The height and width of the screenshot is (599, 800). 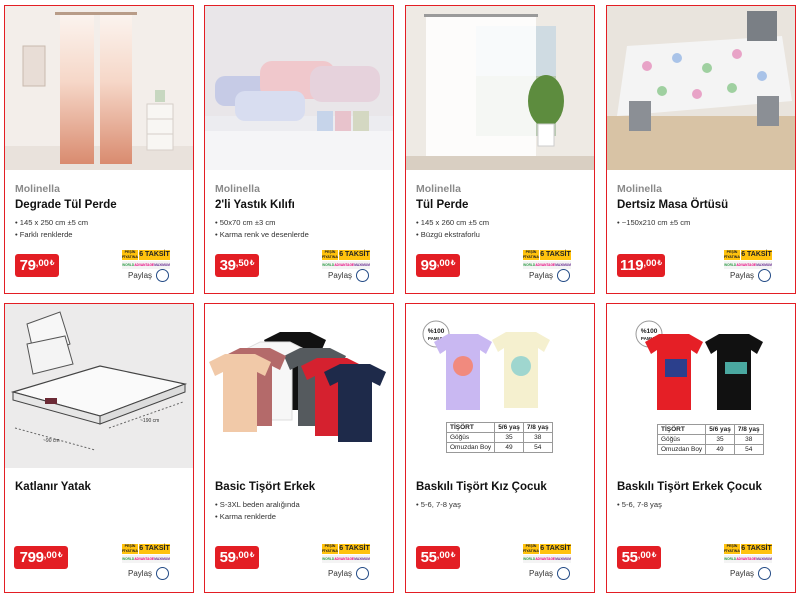 I want to click on product-title: Dertsiz Masa Örtüsü, so click(x=672, y=205).